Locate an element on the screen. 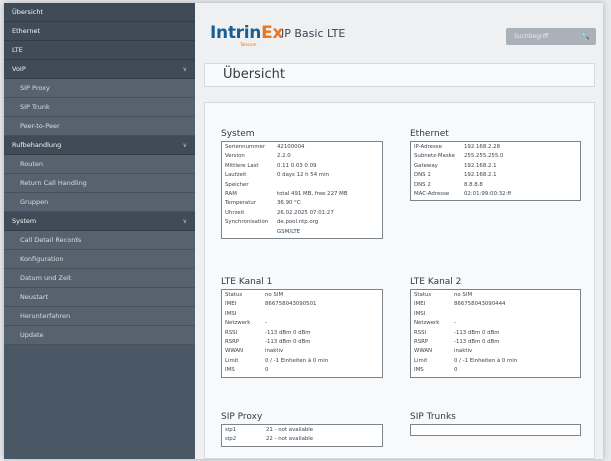  sidebar-item-sip-trunk: SIP Trunk is located at coordinates (99, 107).